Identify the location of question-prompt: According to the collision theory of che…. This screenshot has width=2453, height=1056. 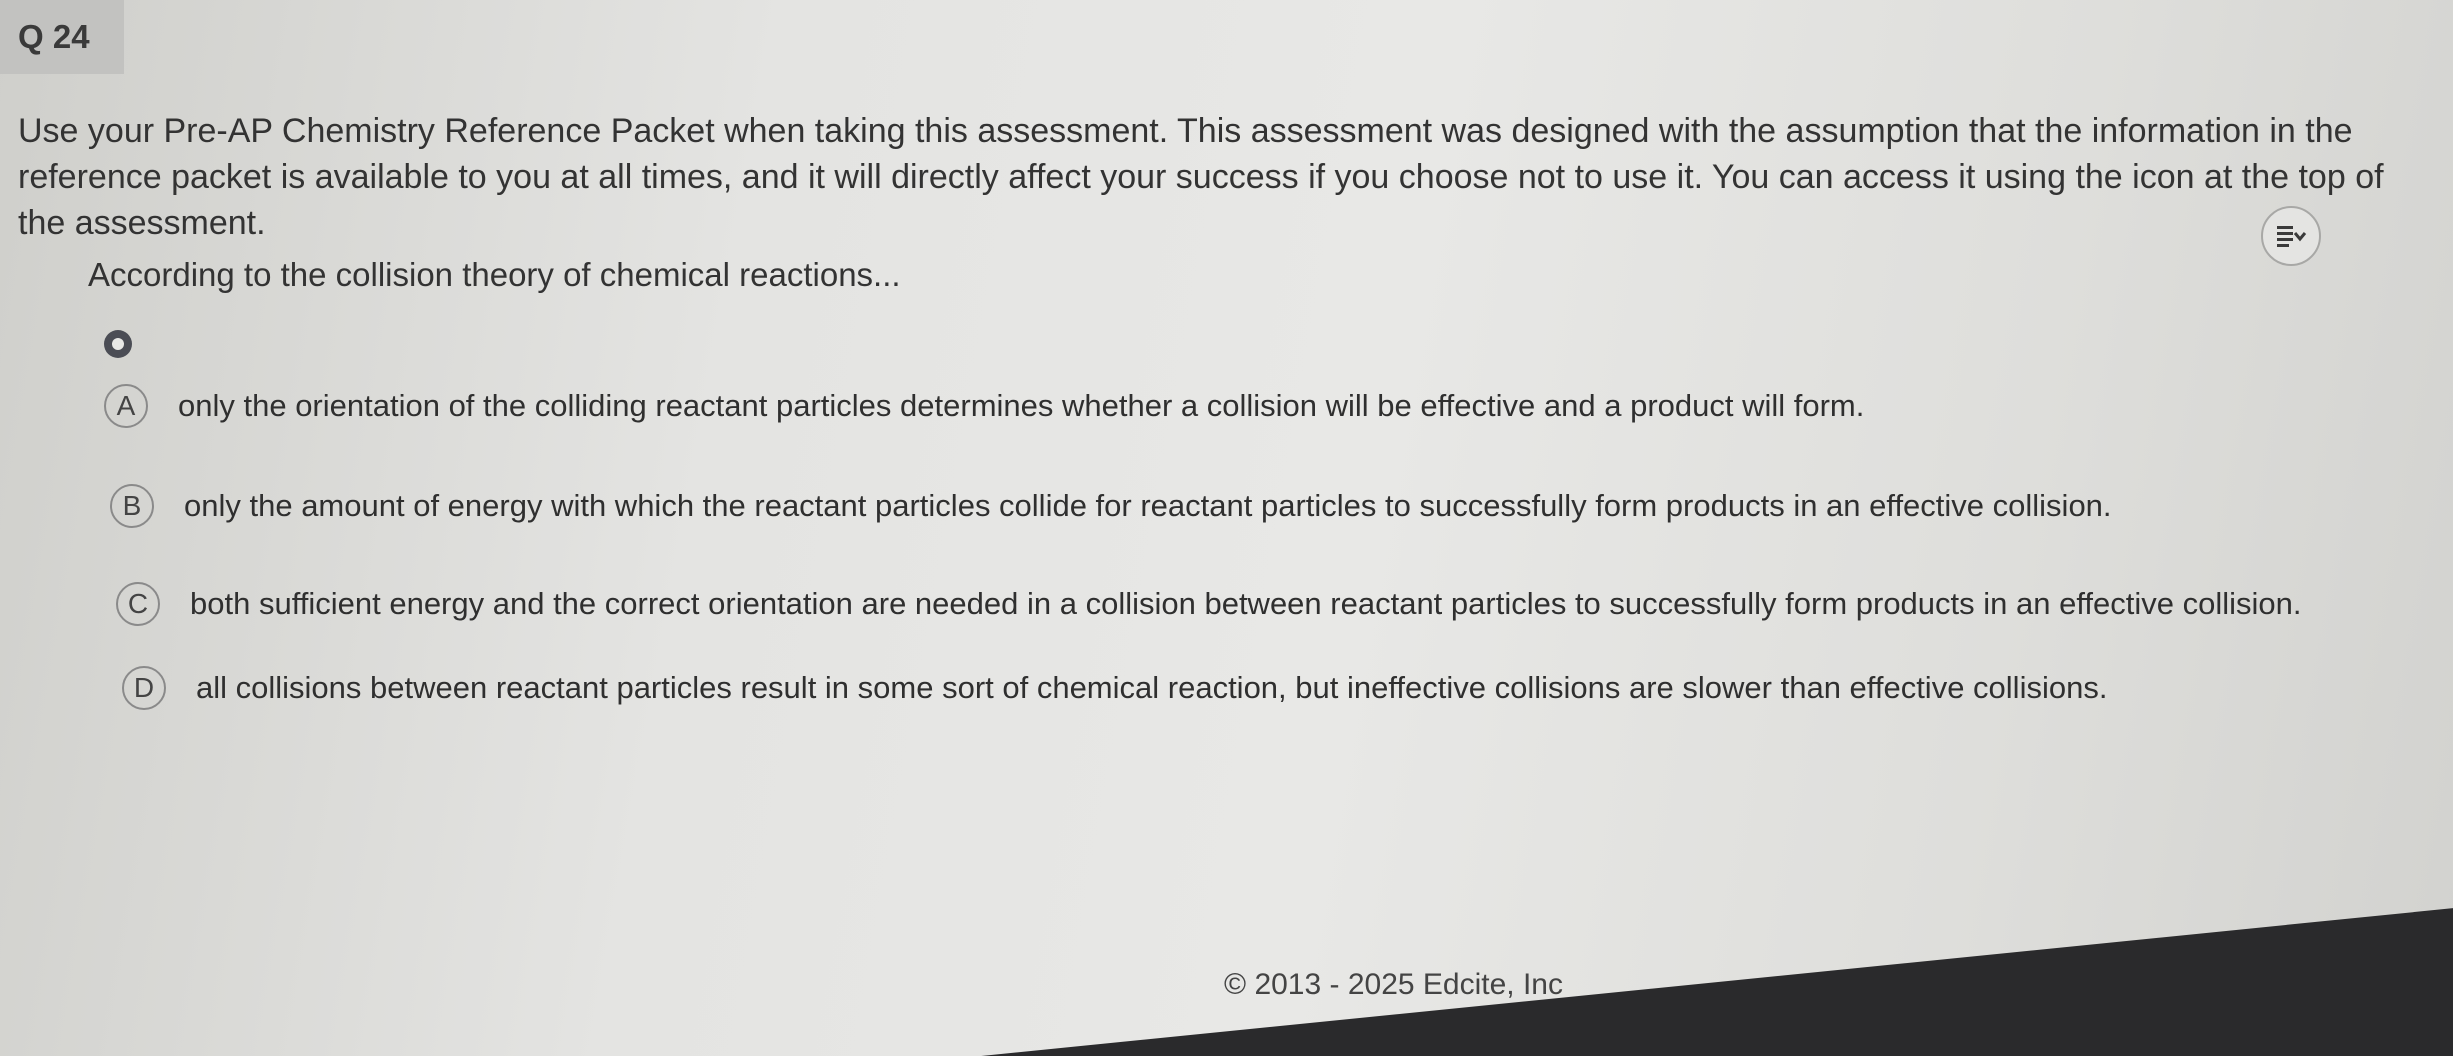
(494, 274).